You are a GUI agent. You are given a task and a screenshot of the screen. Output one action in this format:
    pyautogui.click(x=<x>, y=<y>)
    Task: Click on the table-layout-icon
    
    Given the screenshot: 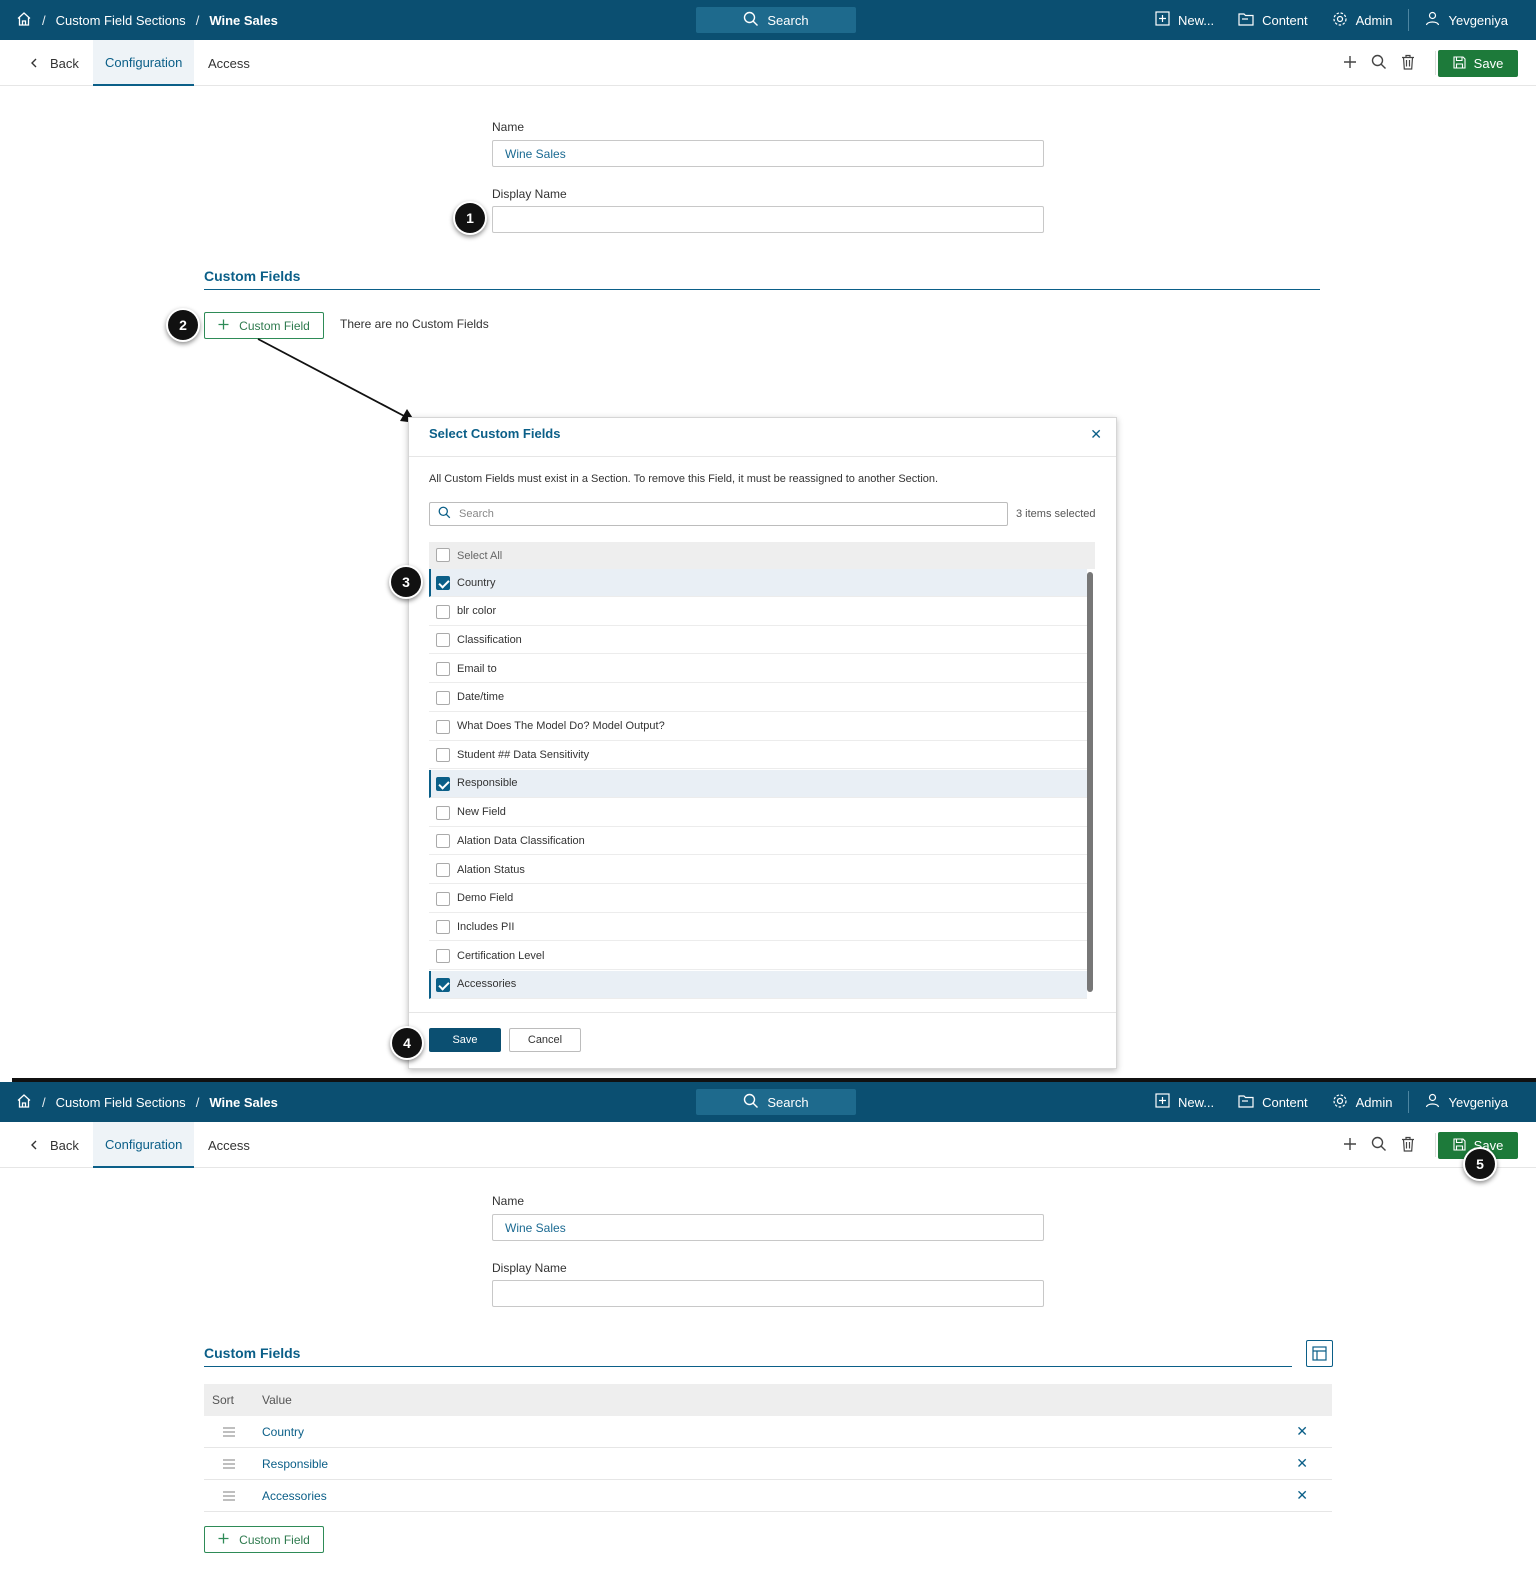 What is the action you would take?
    pyautogui.click(x=1319, y=1353)
    